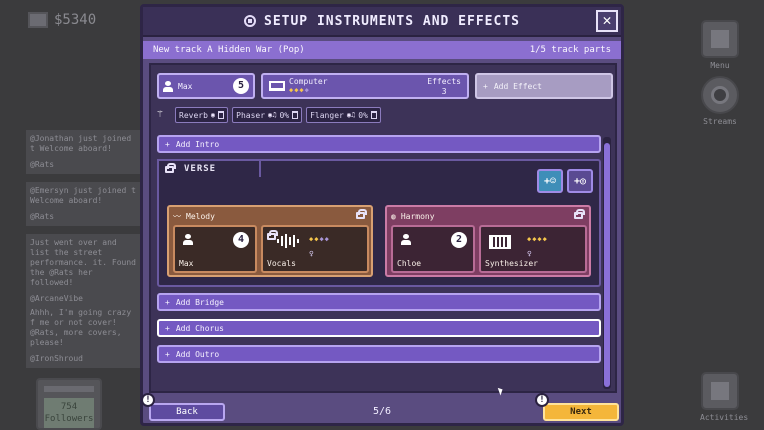 The height and width of the screenshot is (430, 764). I want to click on feed-text: @Jonathan just joined t Welcome aboard!, so click(81, 143).